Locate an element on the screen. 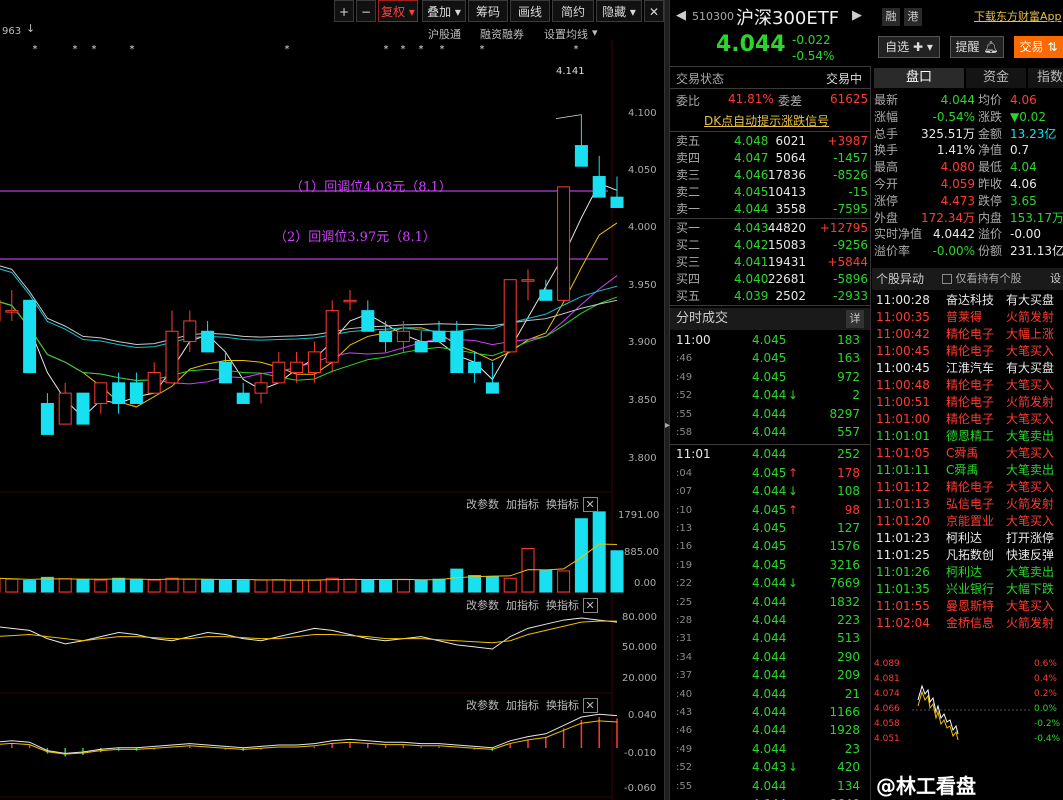  zoom-out-button: − is located at coordinates (366, 11).